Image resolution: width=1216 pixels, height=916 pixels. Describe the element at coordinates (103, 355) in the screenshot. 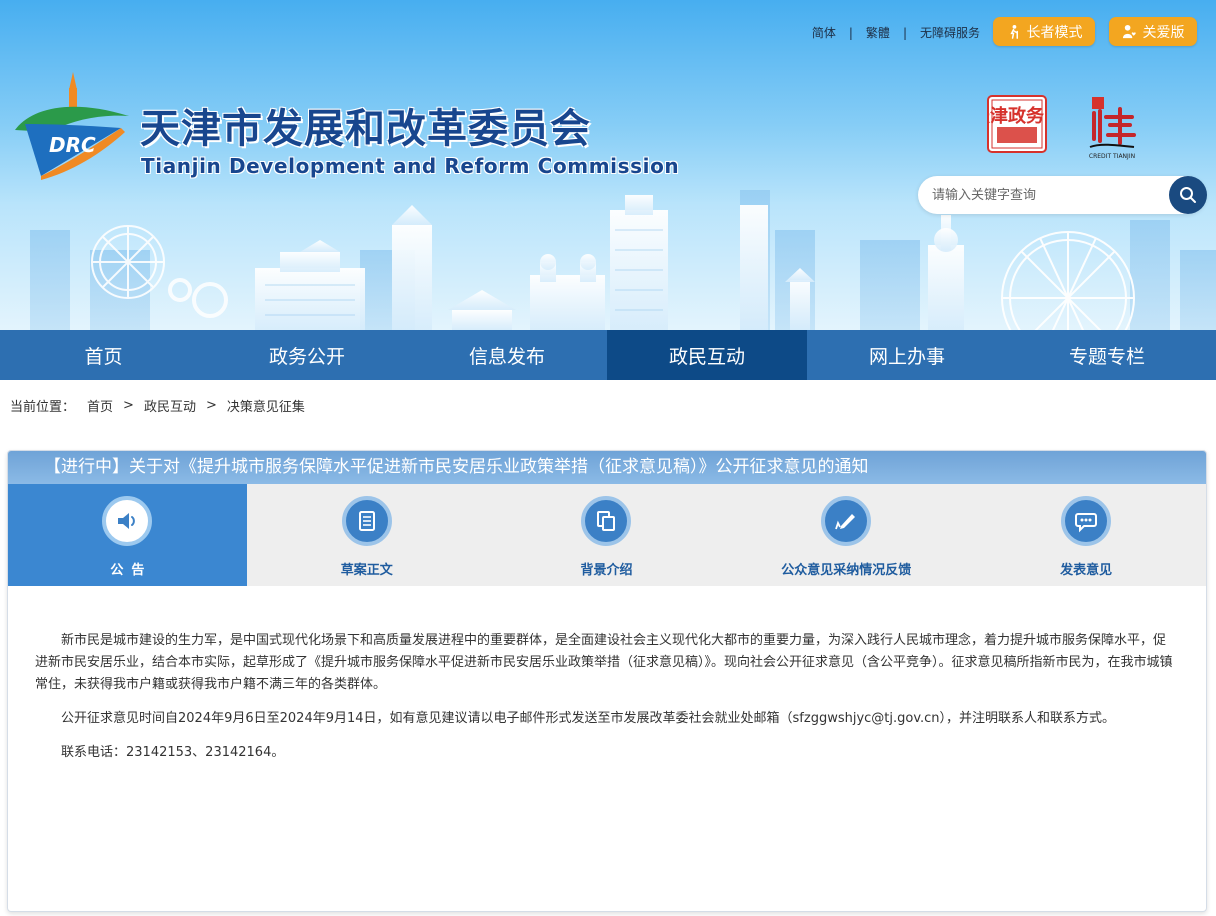

I see `nav-item-home: 首页` at that location.